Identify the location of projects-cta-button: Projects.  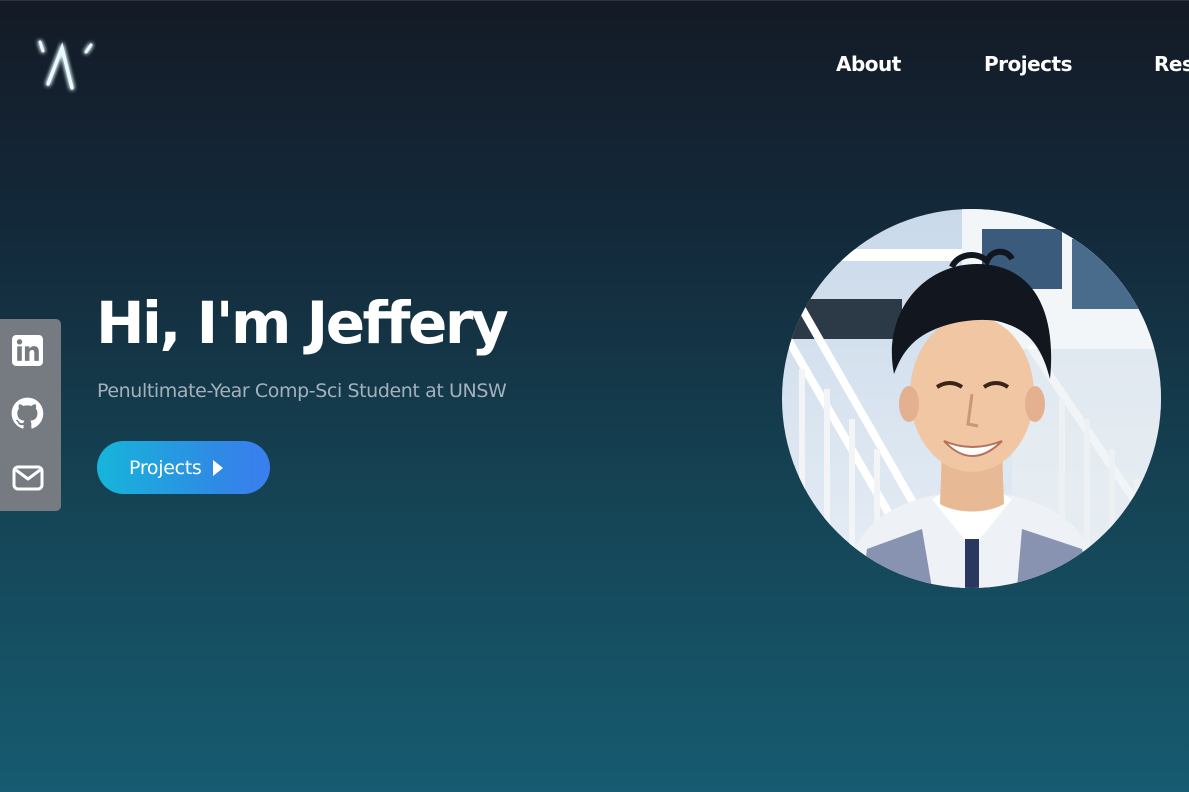
(183, 467).